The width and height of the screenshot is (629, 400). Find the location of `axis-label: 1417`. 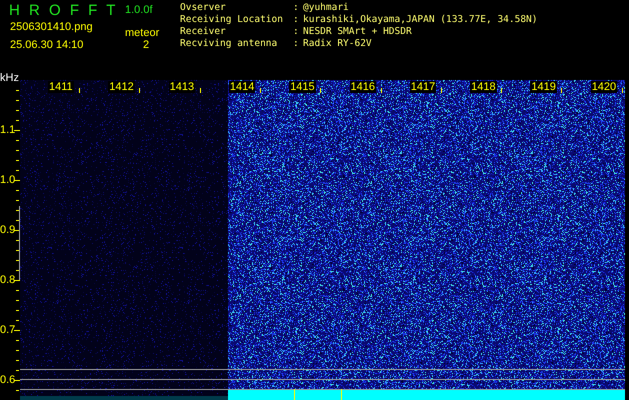

axis-label: 1417 is located at coordinates (423, 87).